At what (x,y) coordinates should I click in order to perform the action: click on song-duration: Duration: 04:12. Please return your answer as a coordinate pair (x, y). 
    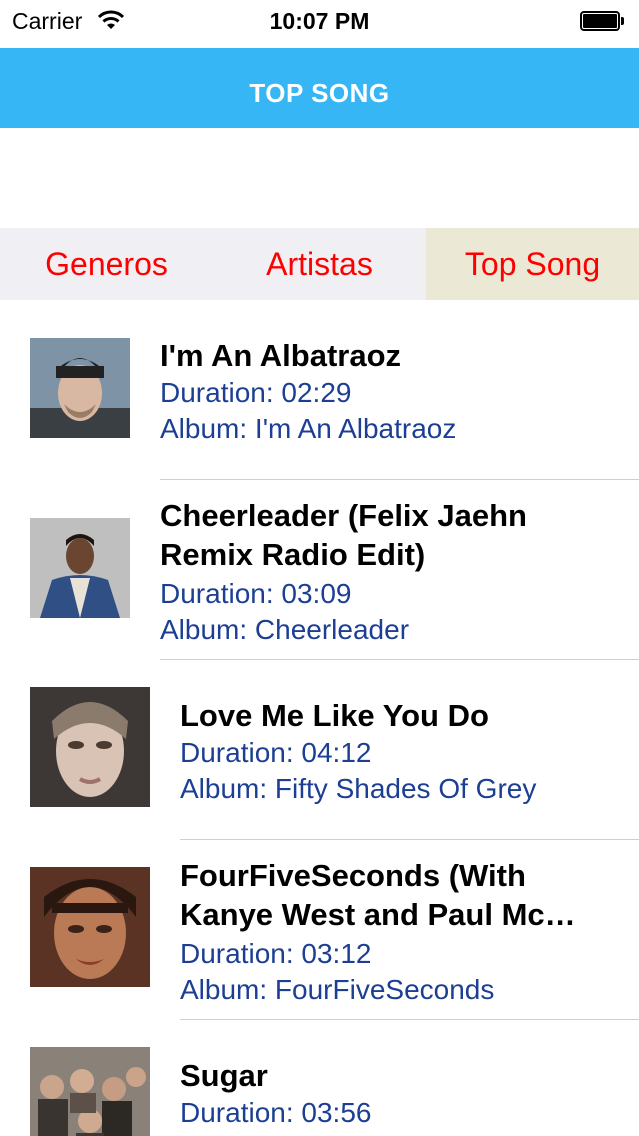
    Looking at the image, I should click on (276, 752).